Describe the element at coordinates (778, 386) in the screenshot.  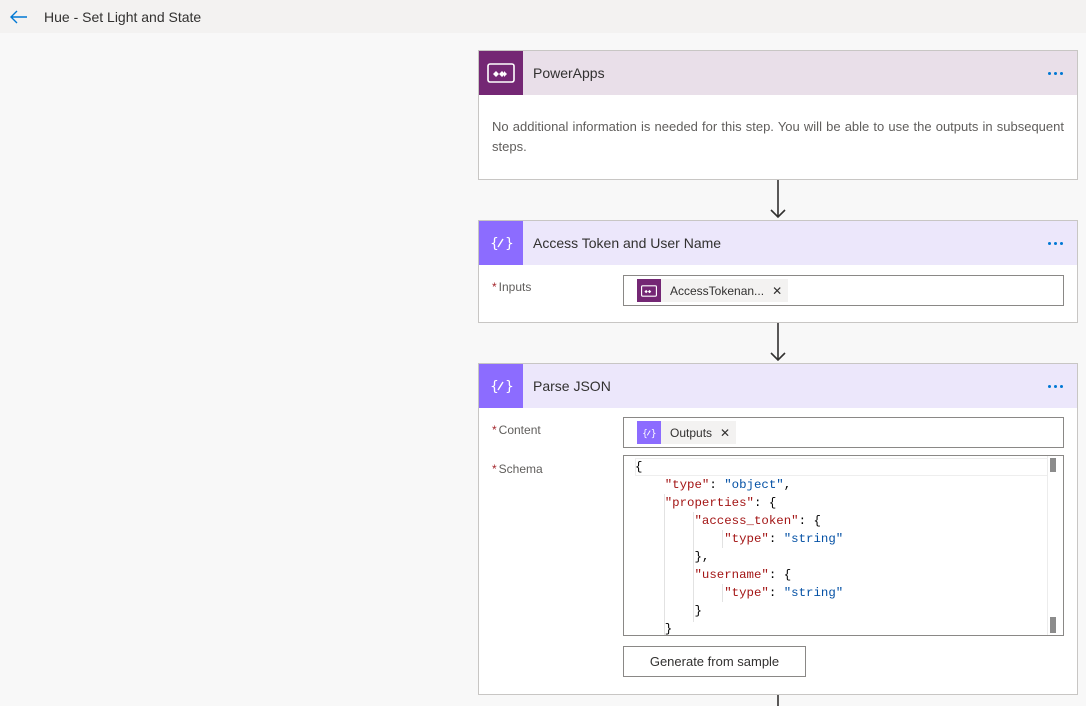
I see `step-header-parse-json: { } Parse JSON` at that location.